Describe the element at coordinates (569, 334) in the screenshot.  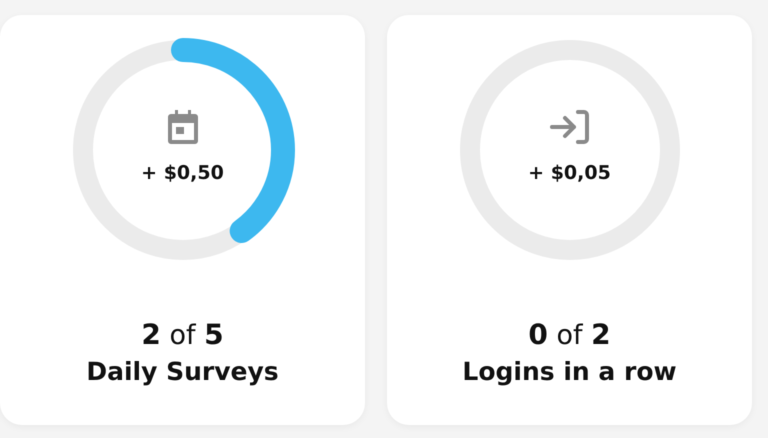
I see `progress-count: 0 of 2` at that location.